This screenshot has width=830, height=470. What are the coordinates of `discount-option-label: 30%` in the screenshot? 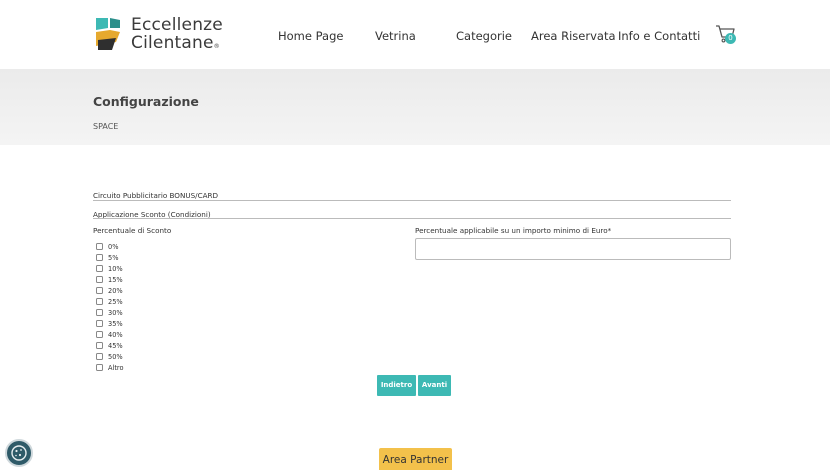 It's located at (115, 312).